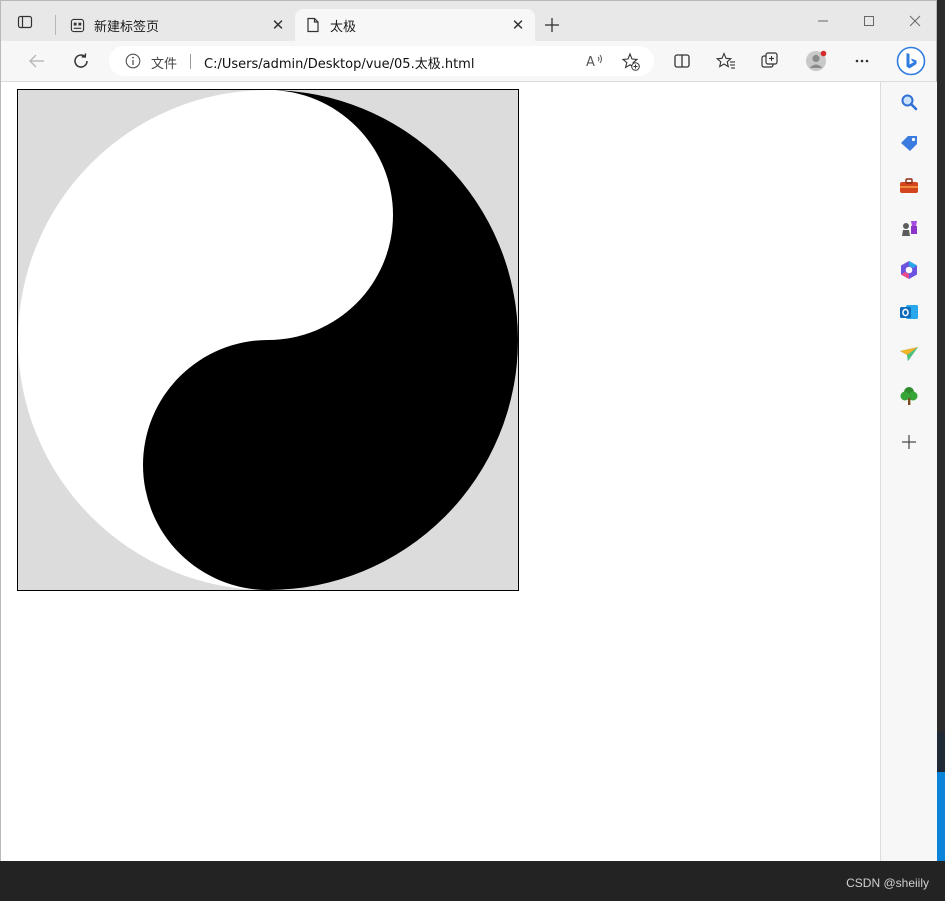  I want to click on tools-briefcase-icon, so click(909, 185).